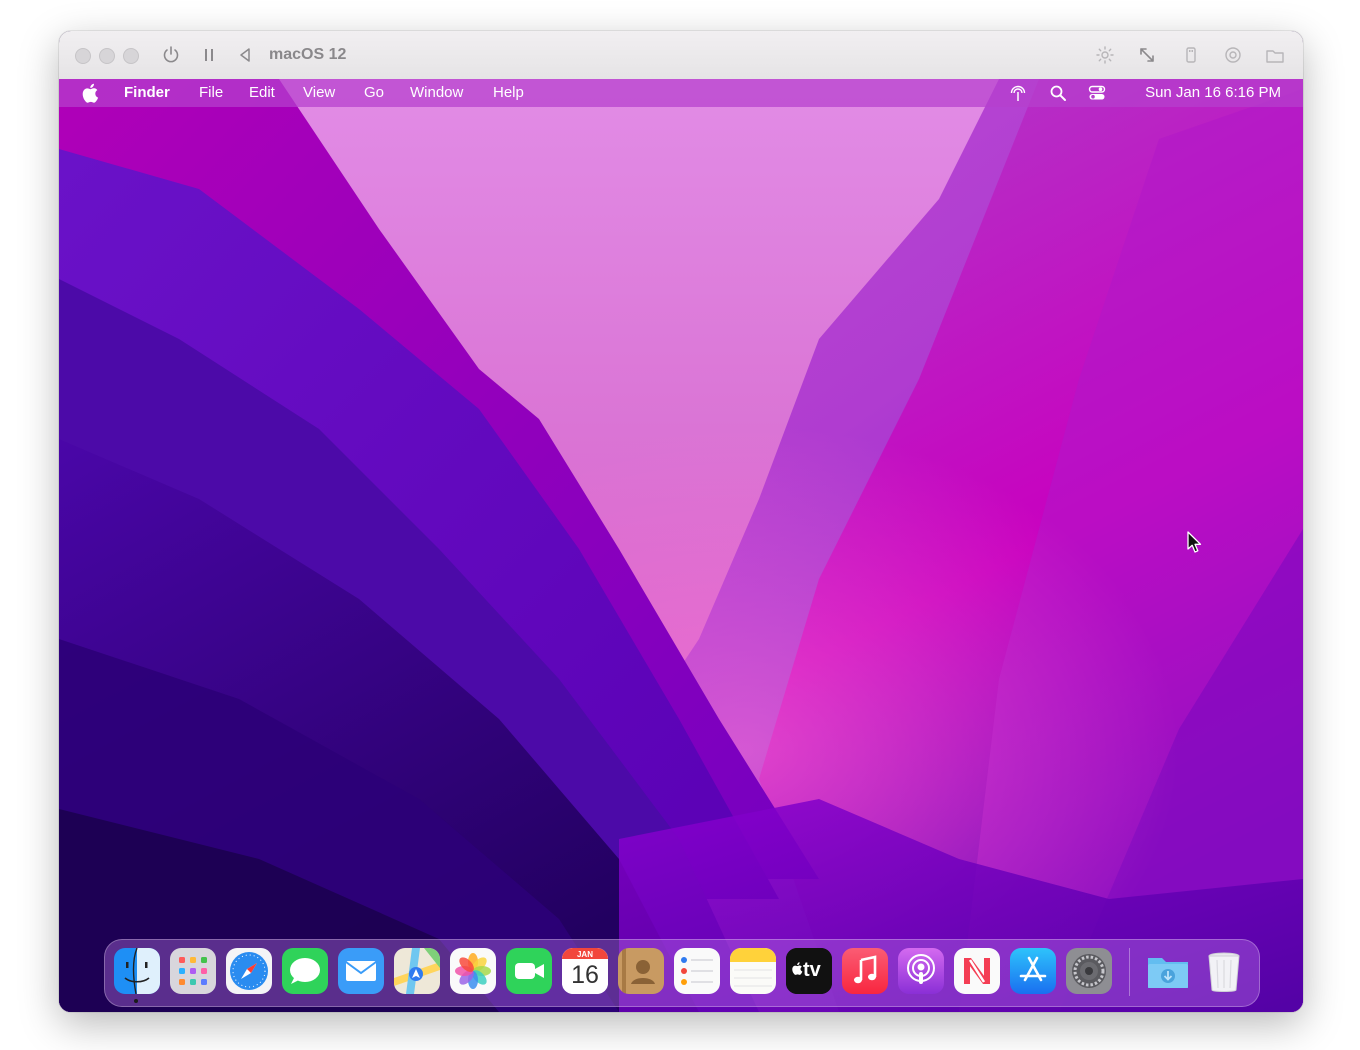 Image resolution: width=1360 pixels, height=1050 pixels. I want to click on menu-app-name: Finder, so click(147, 92).